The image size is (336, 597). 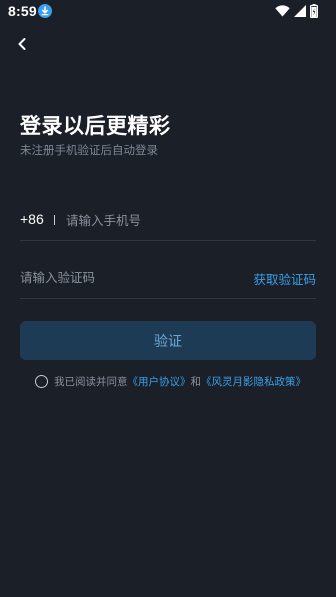 I want to click on battery-charging-icon, so click(x=314, y=11).